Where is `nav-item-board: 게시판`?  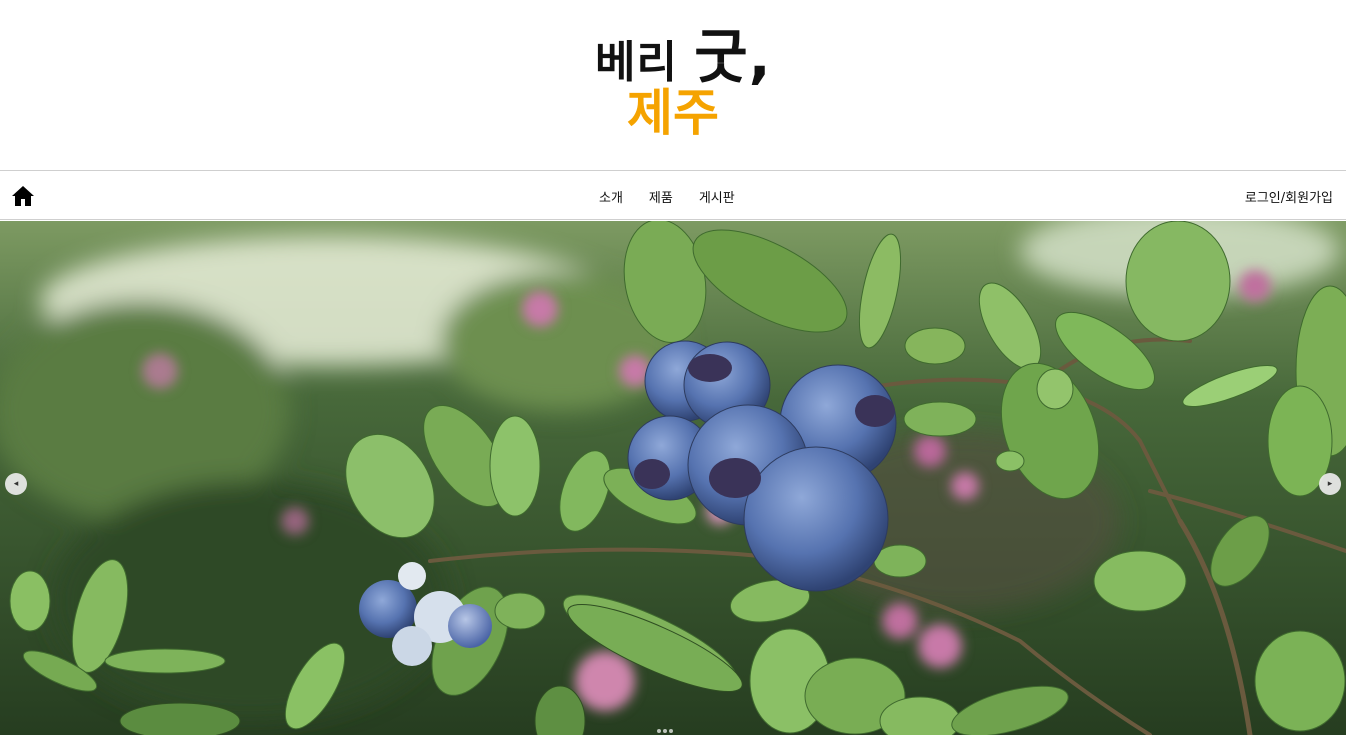
nav-item-board: 게시판 is located at coordinates (717, 196).